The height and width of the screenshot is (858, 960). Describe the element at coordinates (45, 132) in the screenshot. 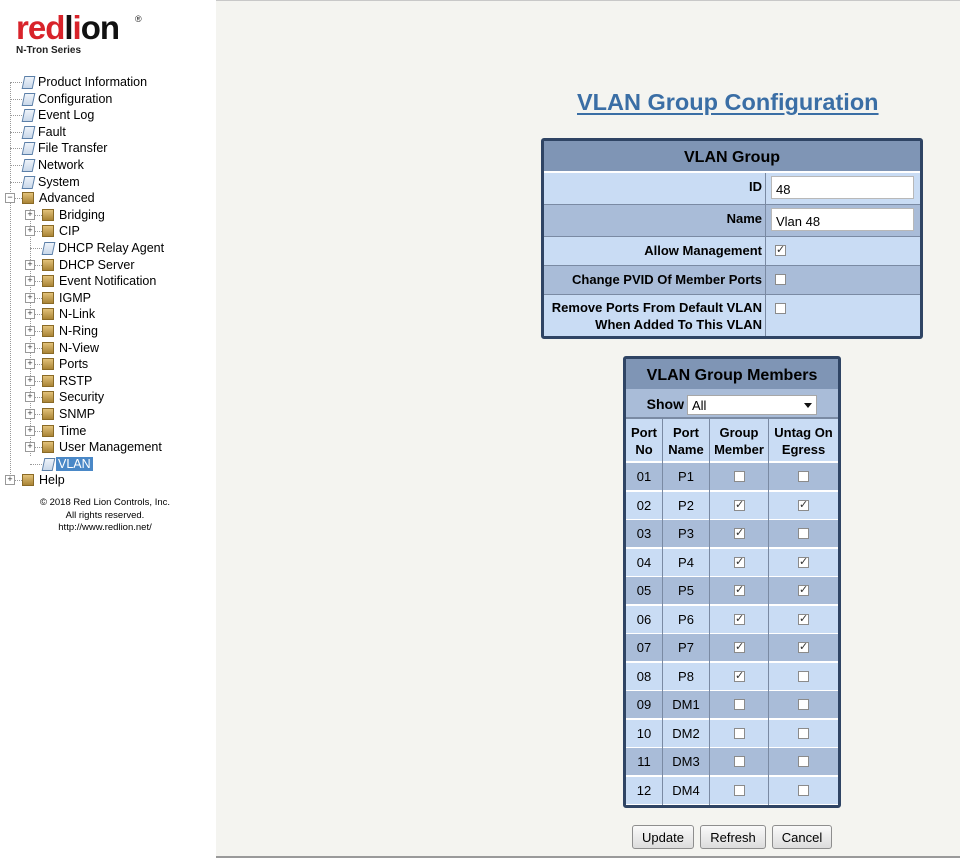

I see `nav-item-fault: Fault` at that location.